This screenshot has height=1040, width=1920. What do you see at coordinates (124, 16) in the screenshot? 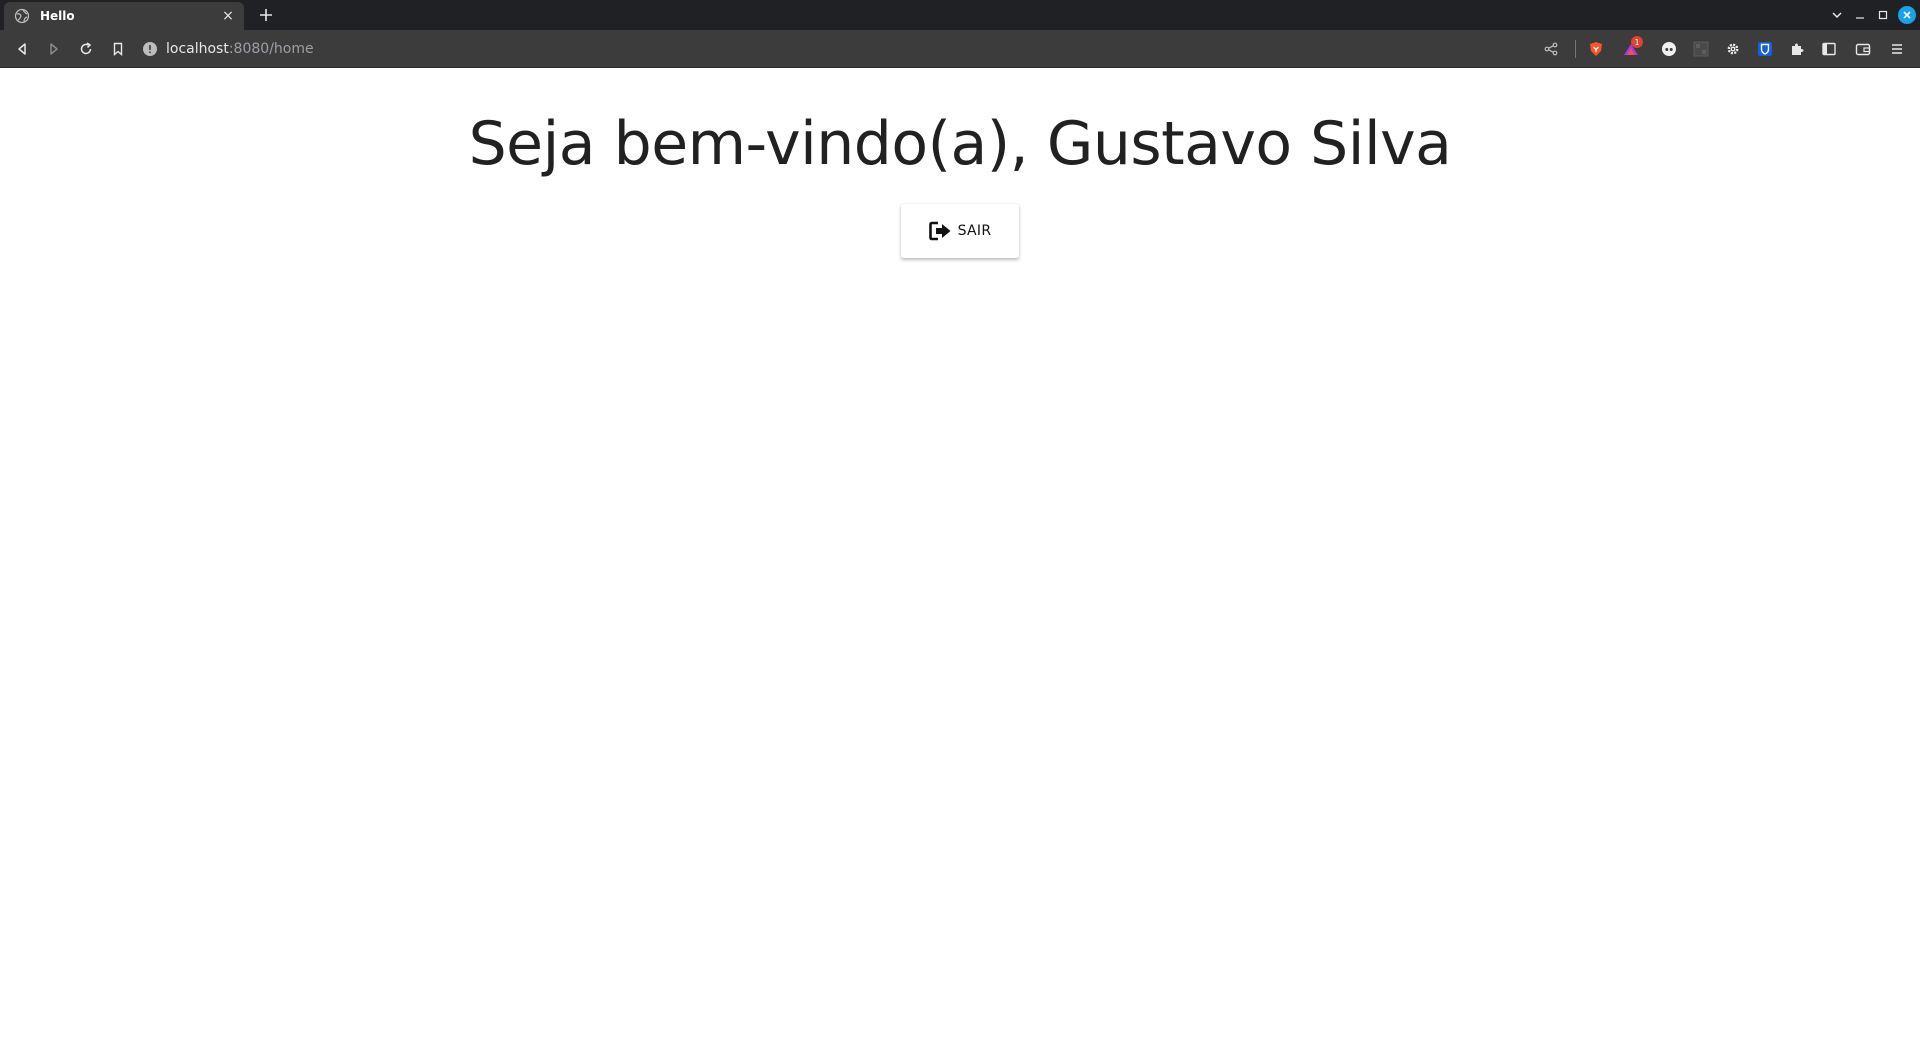
I see `browser-tab: Hello ×` at bounding box center [124, 16].